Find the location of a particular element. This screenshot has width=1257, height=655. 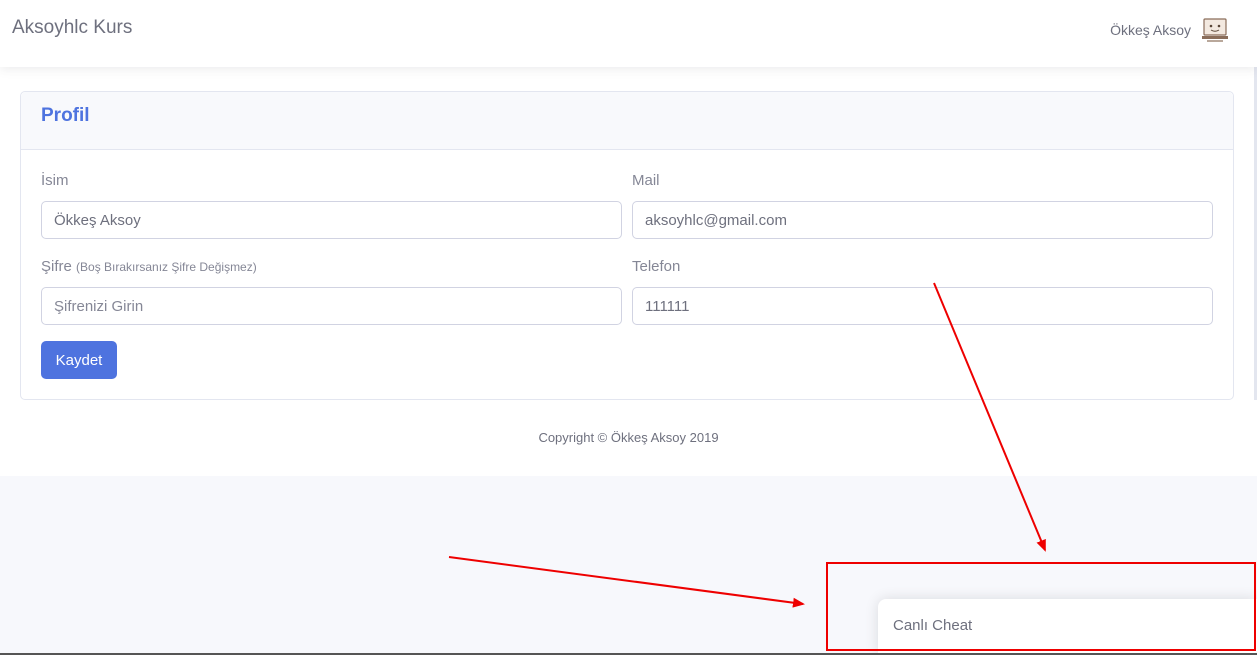

card-header: Profil is located at coordinates (627, 121).